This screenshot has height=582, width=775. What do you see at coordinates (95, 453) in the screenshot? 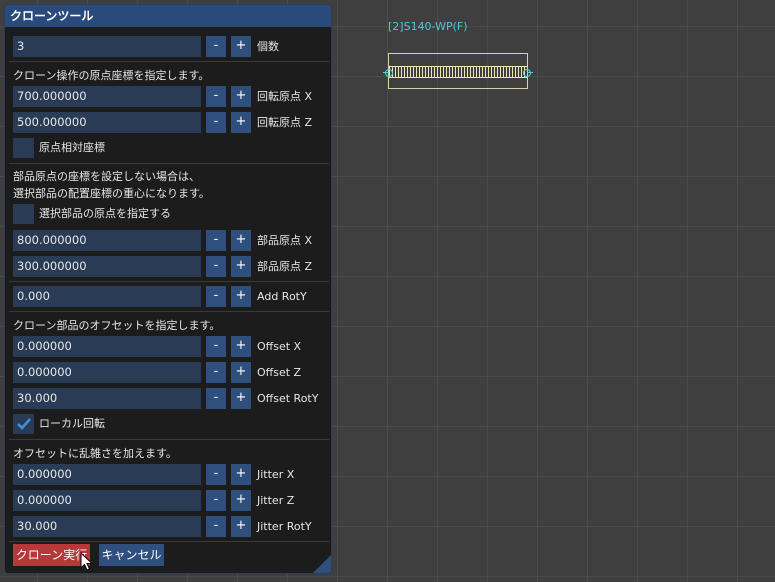
I see `jitter-section-text: オフセットに乱雑さを加えます。` at bounding box center [95, 453].